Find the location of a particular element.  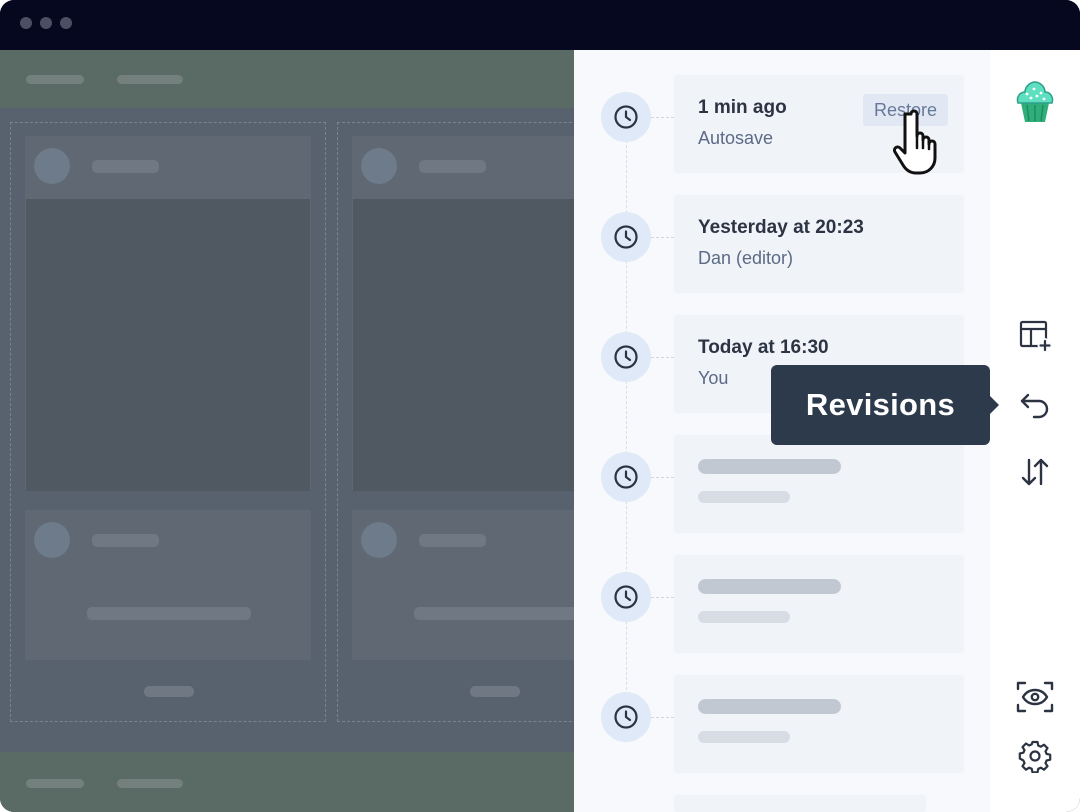

revisions-tooltip: Revisions is located at coordinates (885, 405).